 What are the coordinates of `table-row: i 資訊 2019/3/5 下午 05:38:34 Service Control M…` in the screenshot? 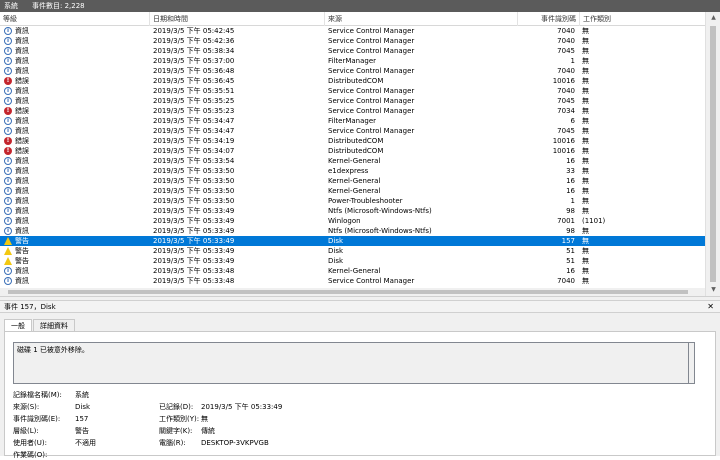 It's located at (352, 51).